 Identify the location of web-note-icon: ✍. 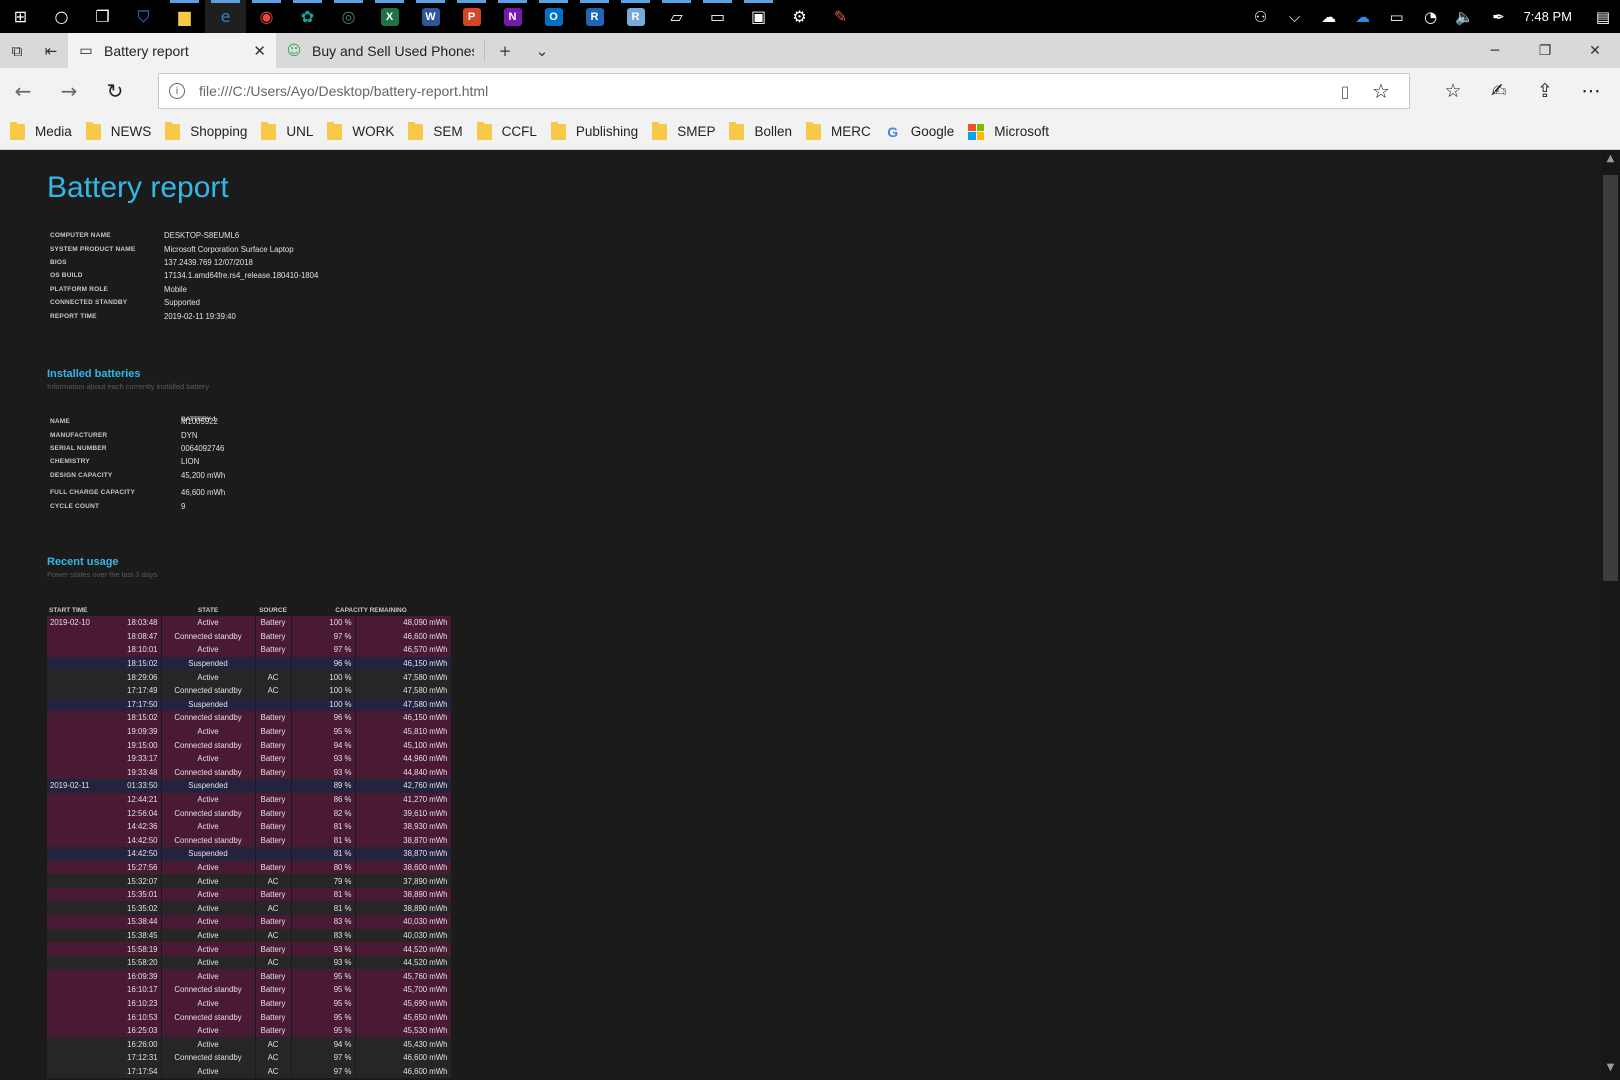
(1499, 91).